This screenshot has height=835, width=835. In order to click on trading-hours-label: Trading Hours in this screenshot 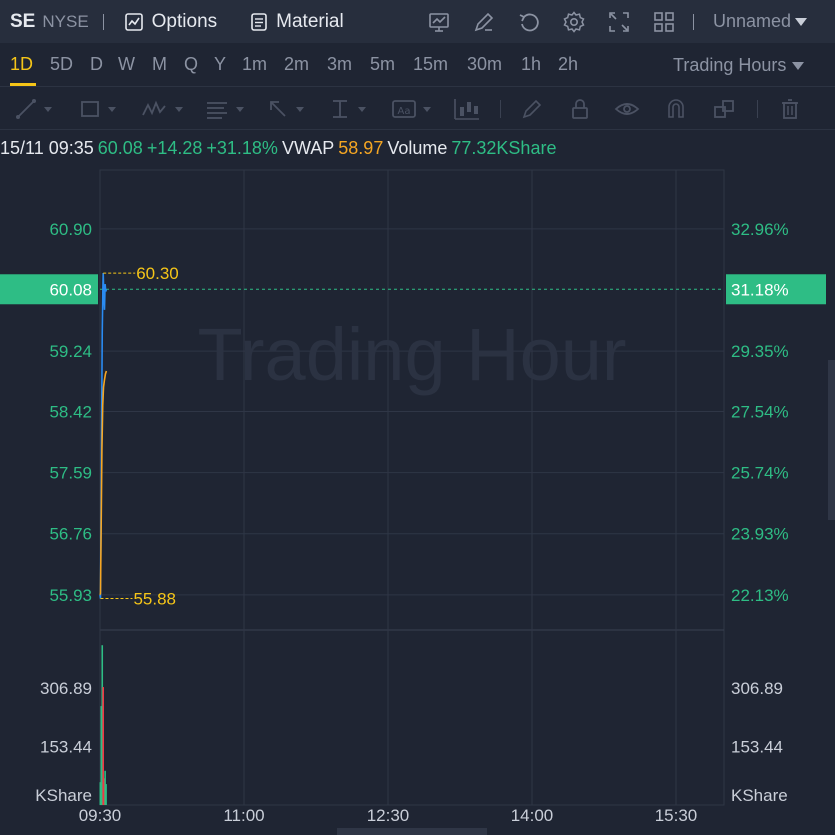, I will do `click(730, 65)`.